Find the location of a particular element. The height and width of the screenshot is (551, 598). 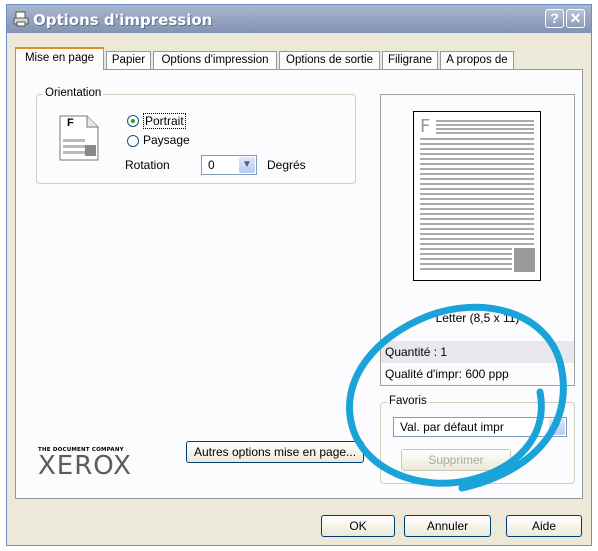

title-bar: Options d'impression ? ✕ is located at coordinates (299, 19).